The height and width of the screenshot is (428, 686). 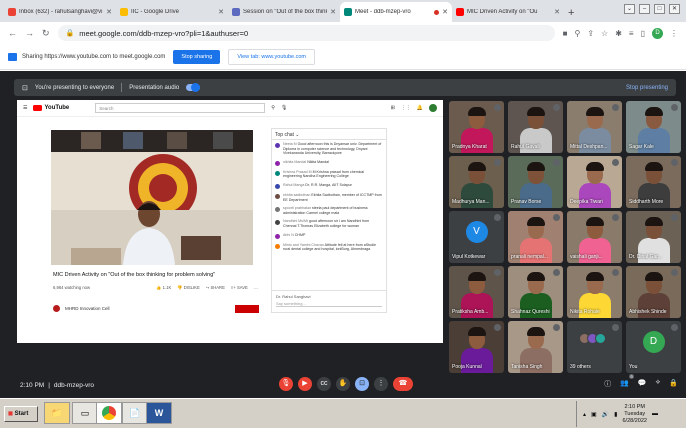 I want to click on leave-call-button: ☎, so click(x=403, y=384).